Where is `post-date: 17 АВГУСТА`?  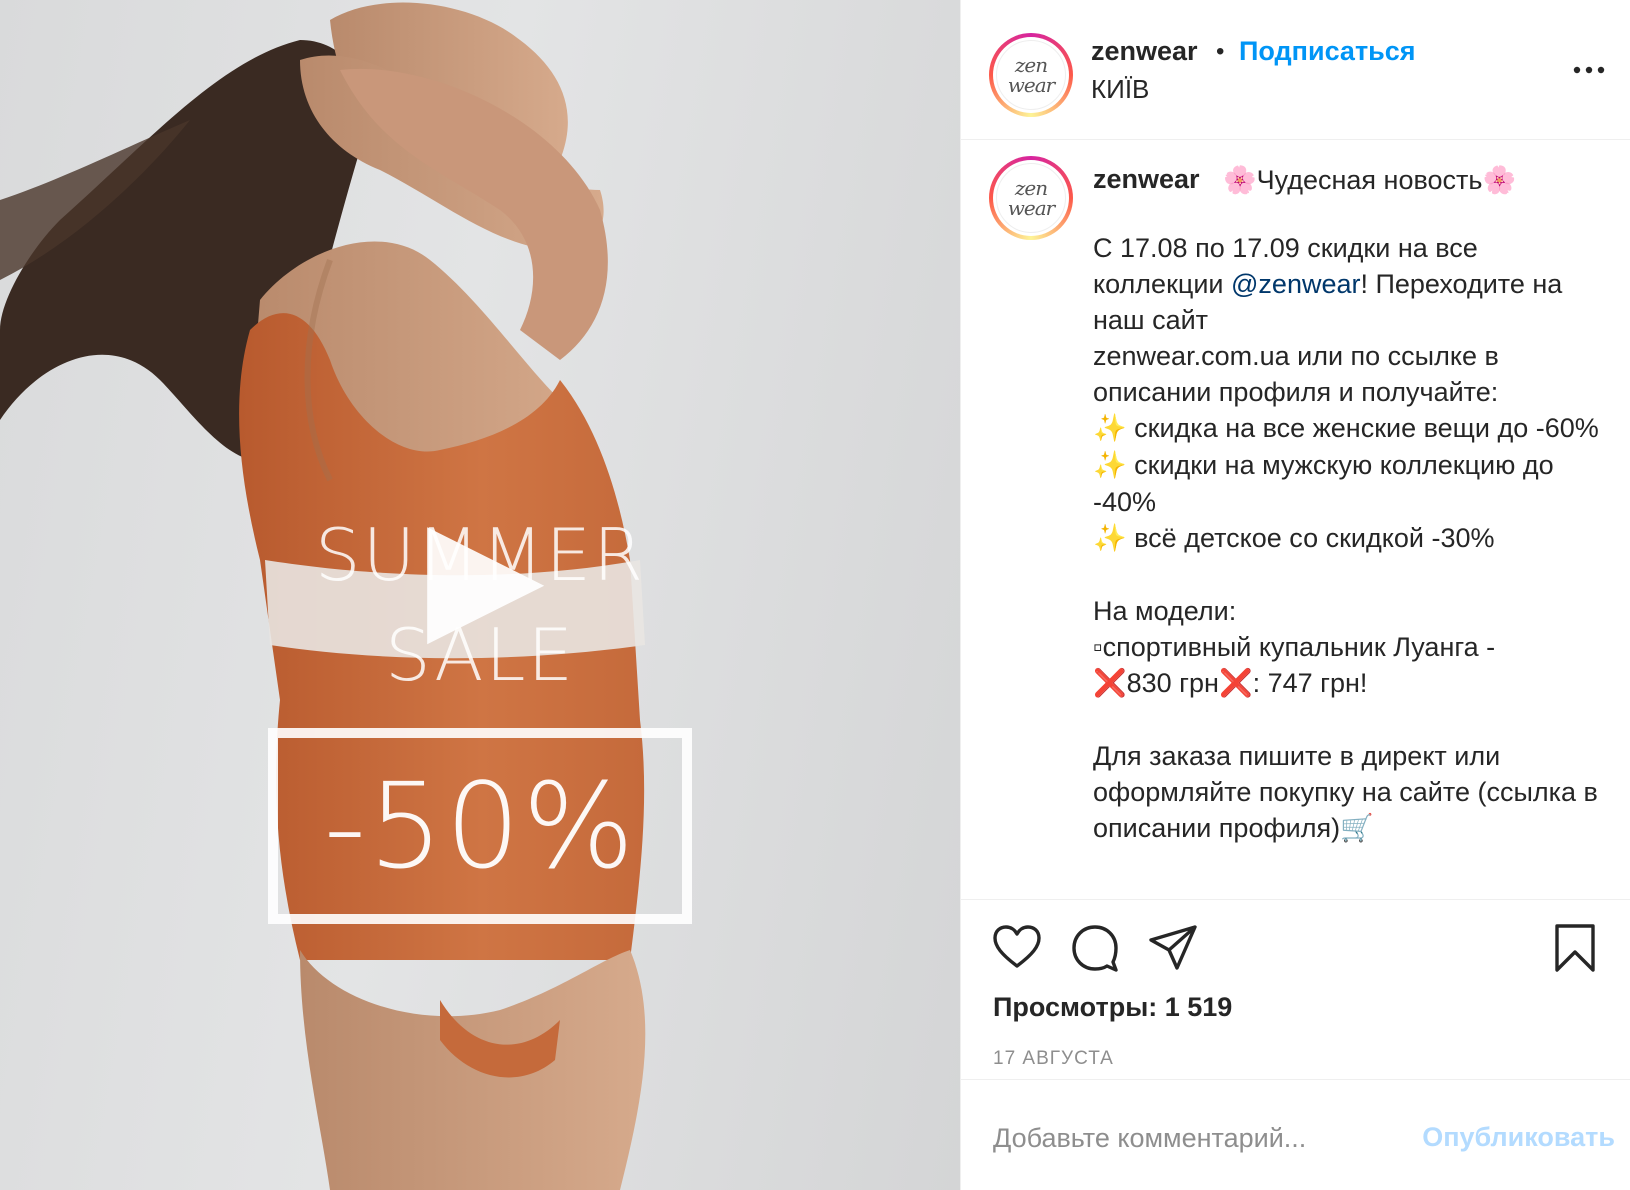
post-date: 17 АВГУСТА is located at coordinates (1053, 1059).